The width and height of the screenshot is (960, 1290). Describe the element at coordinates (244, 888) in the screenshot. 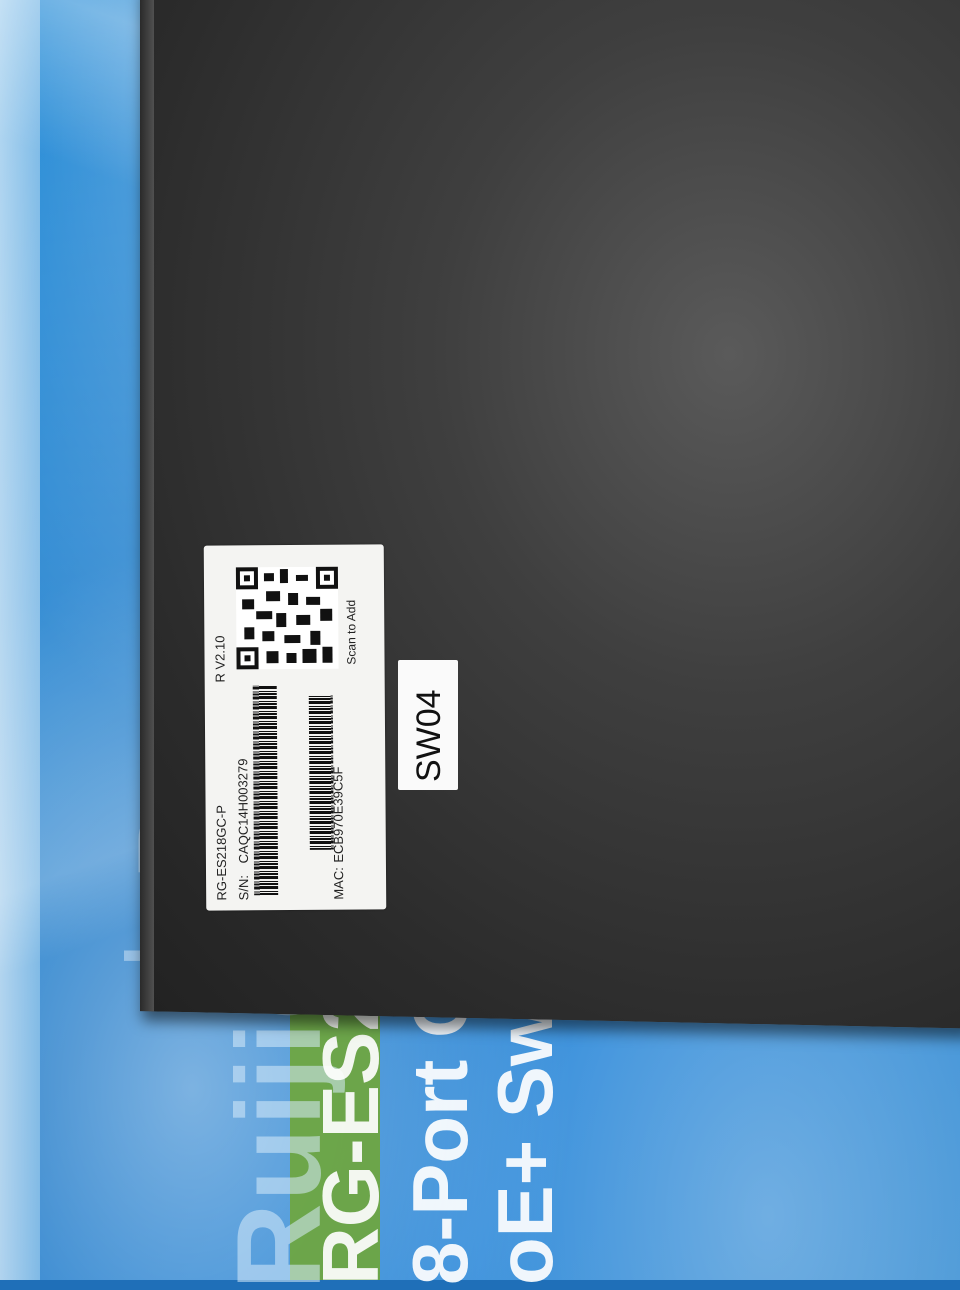

I see `serial-key: S/N:` at that location.